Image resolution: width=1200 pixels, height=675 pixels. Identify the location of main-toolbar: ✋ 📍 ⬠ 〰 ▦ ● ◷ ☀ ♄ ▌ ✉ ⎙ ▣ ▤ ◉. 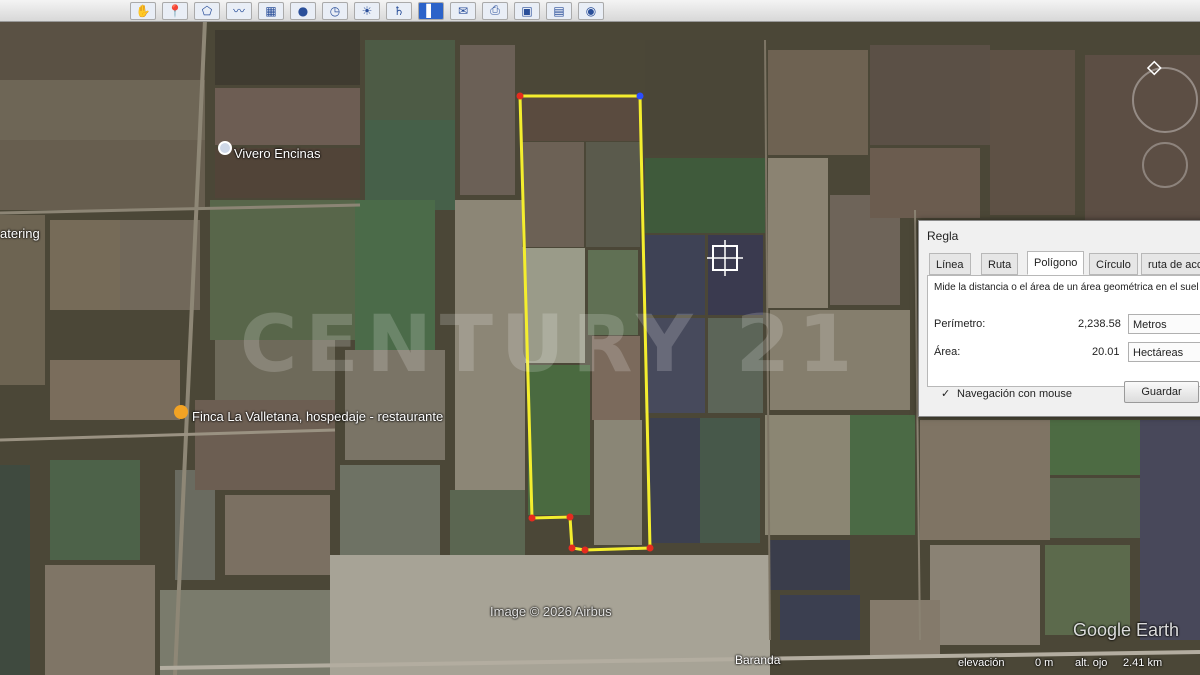
(600, 11).